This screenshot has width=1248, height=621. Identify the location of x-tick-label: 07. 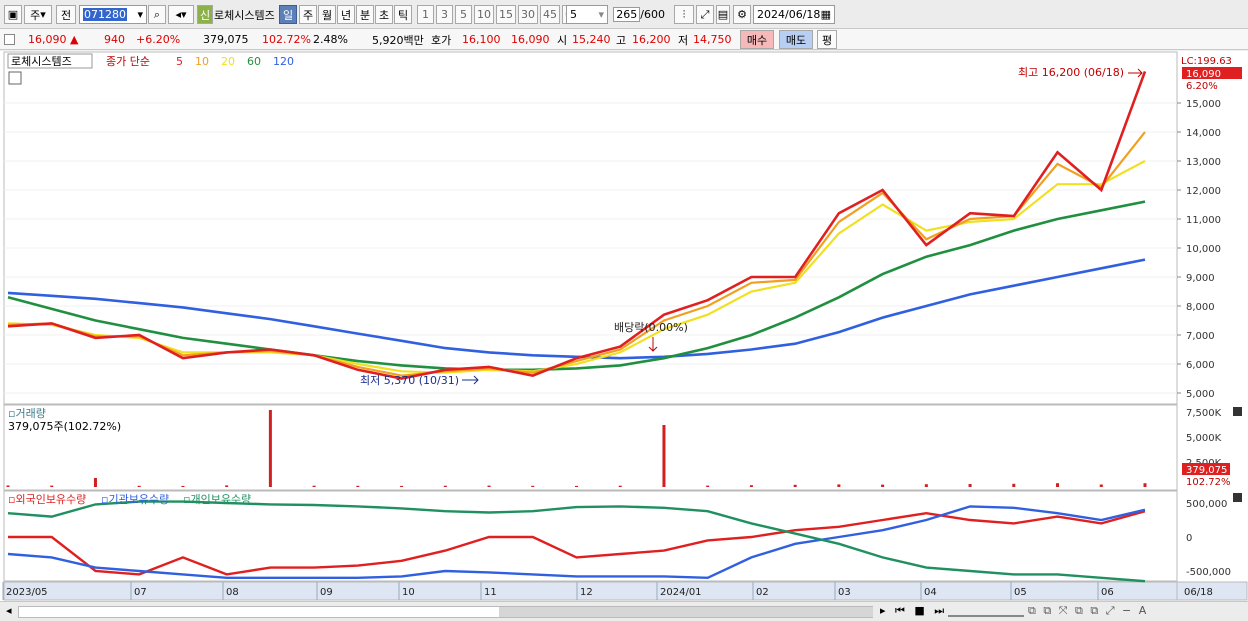
(140, 592).